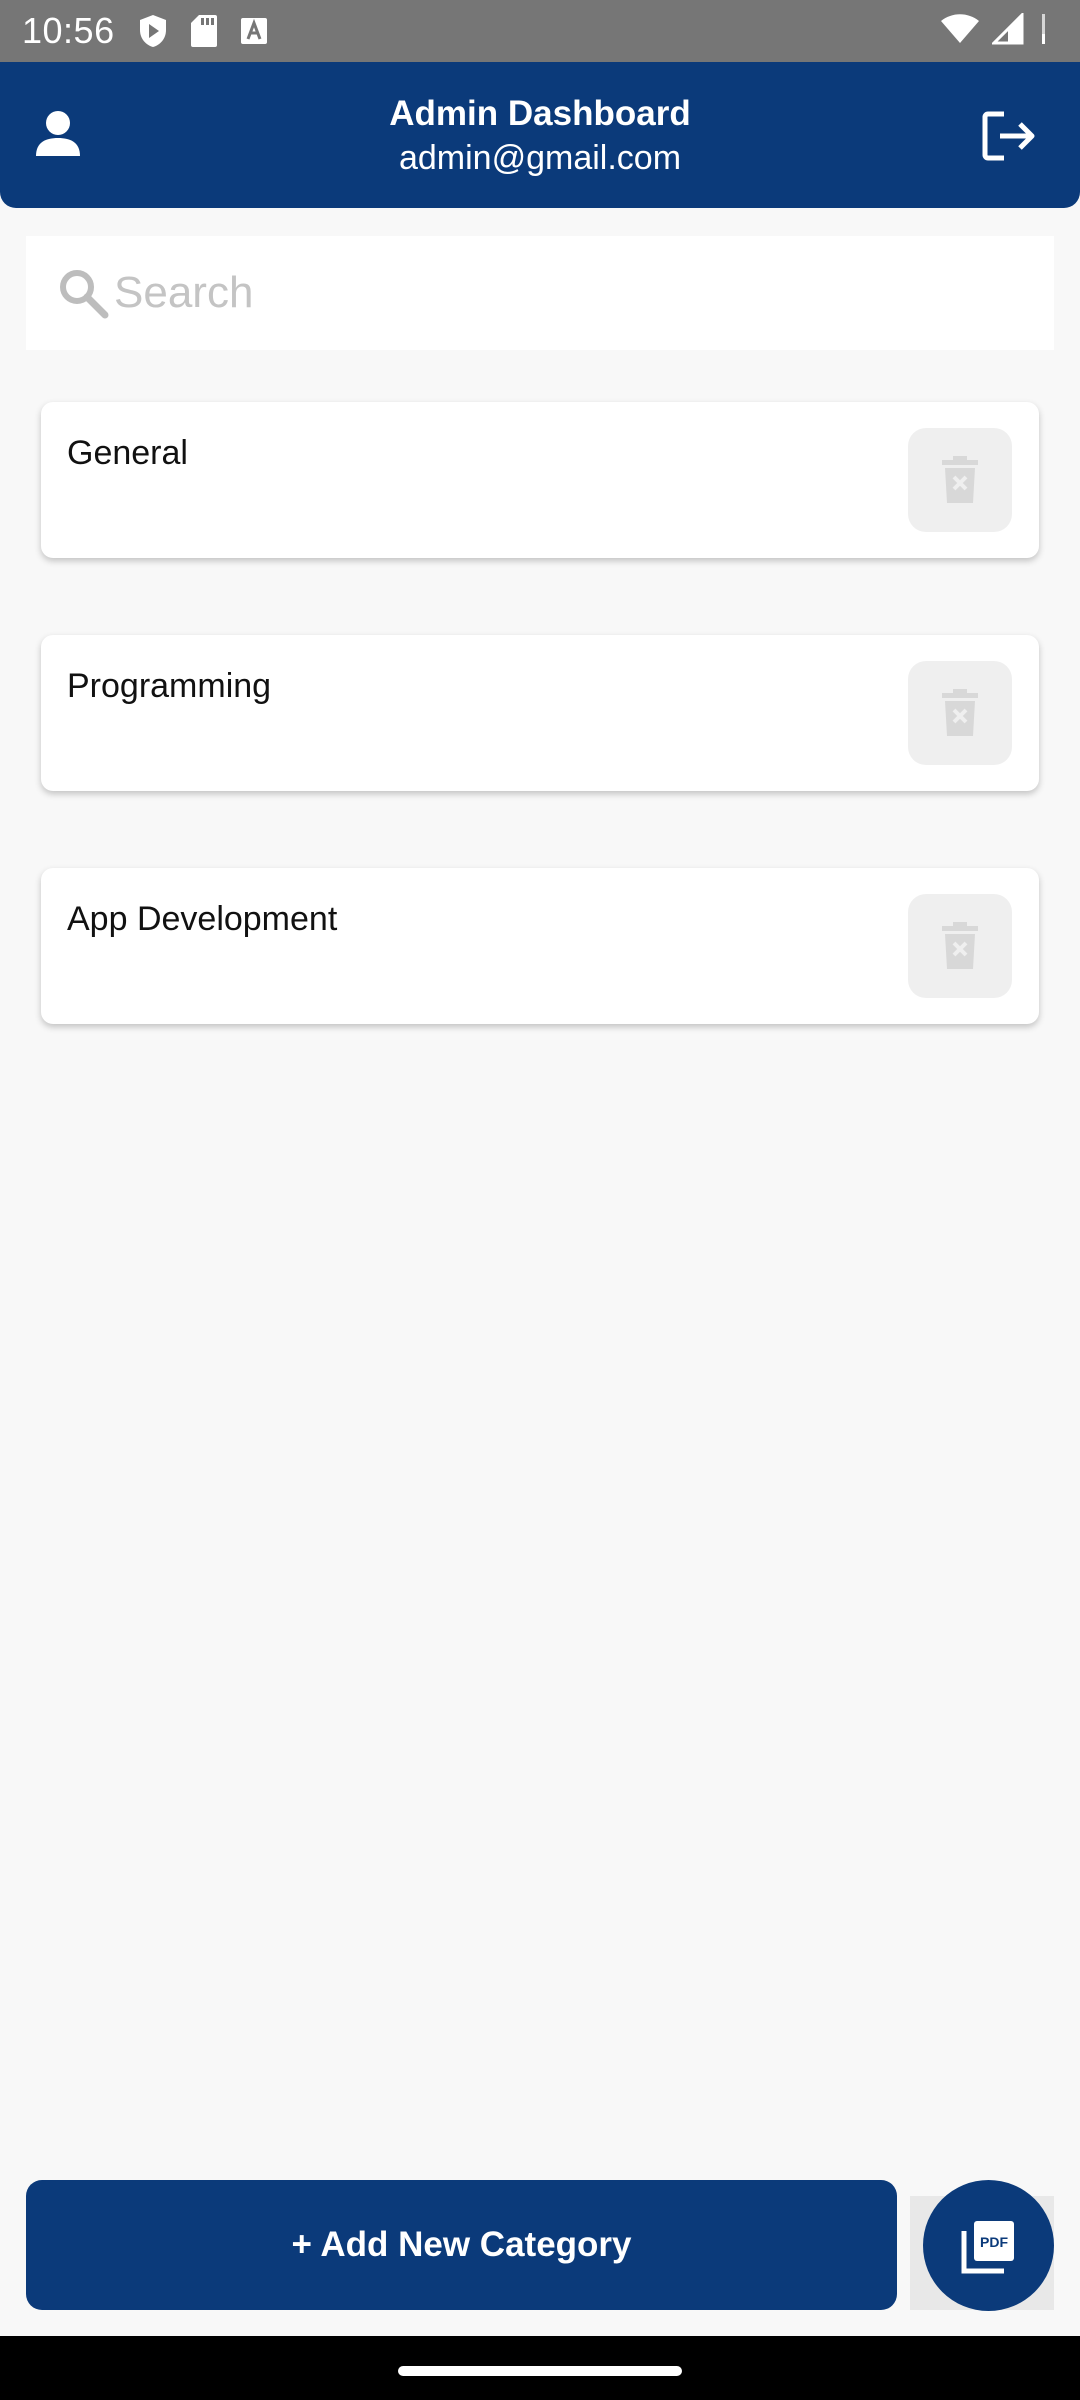 This screenshot has width=1080, height=2400. Describe the element at coordinates (540, 946) in the screenshot. I see `category-card-app-development: App Development` at that location.